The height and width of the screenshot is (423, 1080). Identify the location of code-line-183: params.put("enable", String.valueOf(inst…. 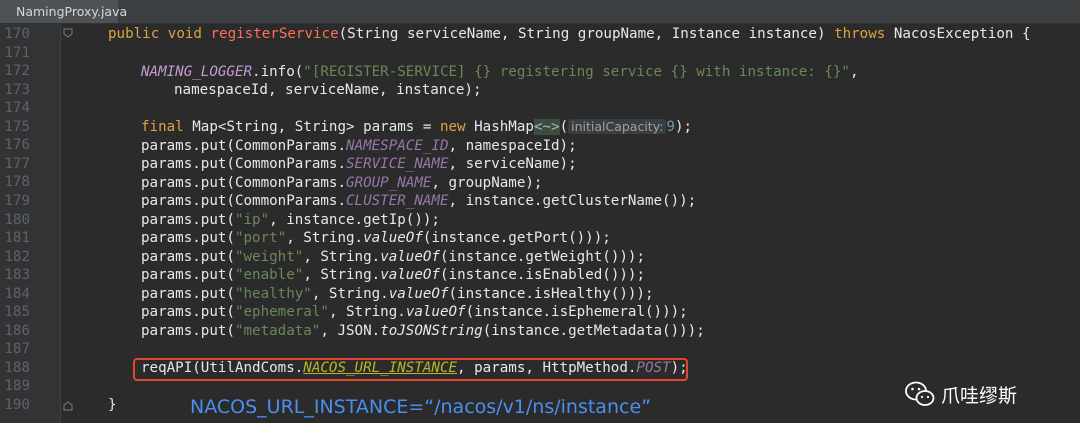
(393, 275).